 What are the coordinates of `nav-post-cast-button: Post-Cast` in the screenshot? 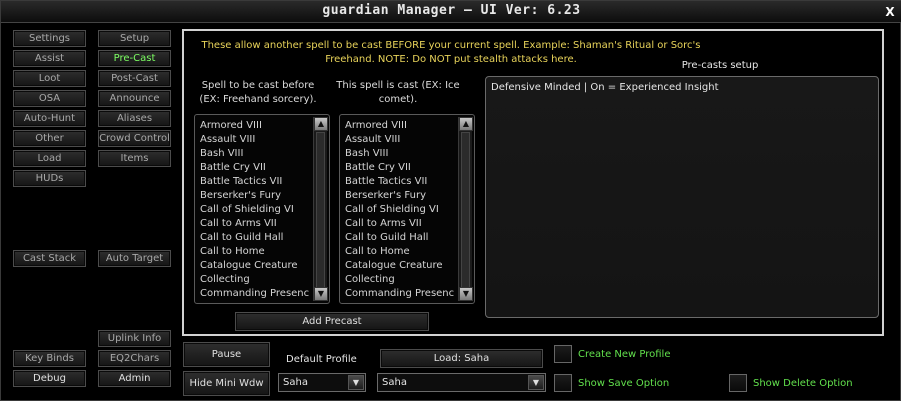 It's located at (134, 78).